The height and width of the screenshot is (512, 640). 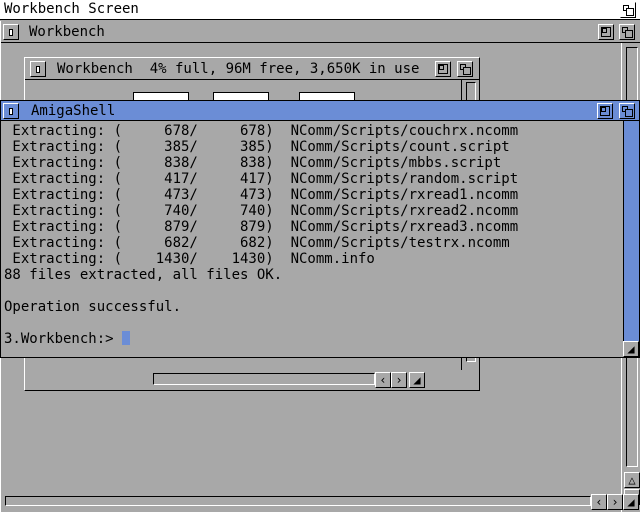 What do you see at coordinates (264, 379) in the screenshot?
I see `disk-horizontal-scrollbar` at bounding box center [264, 379].